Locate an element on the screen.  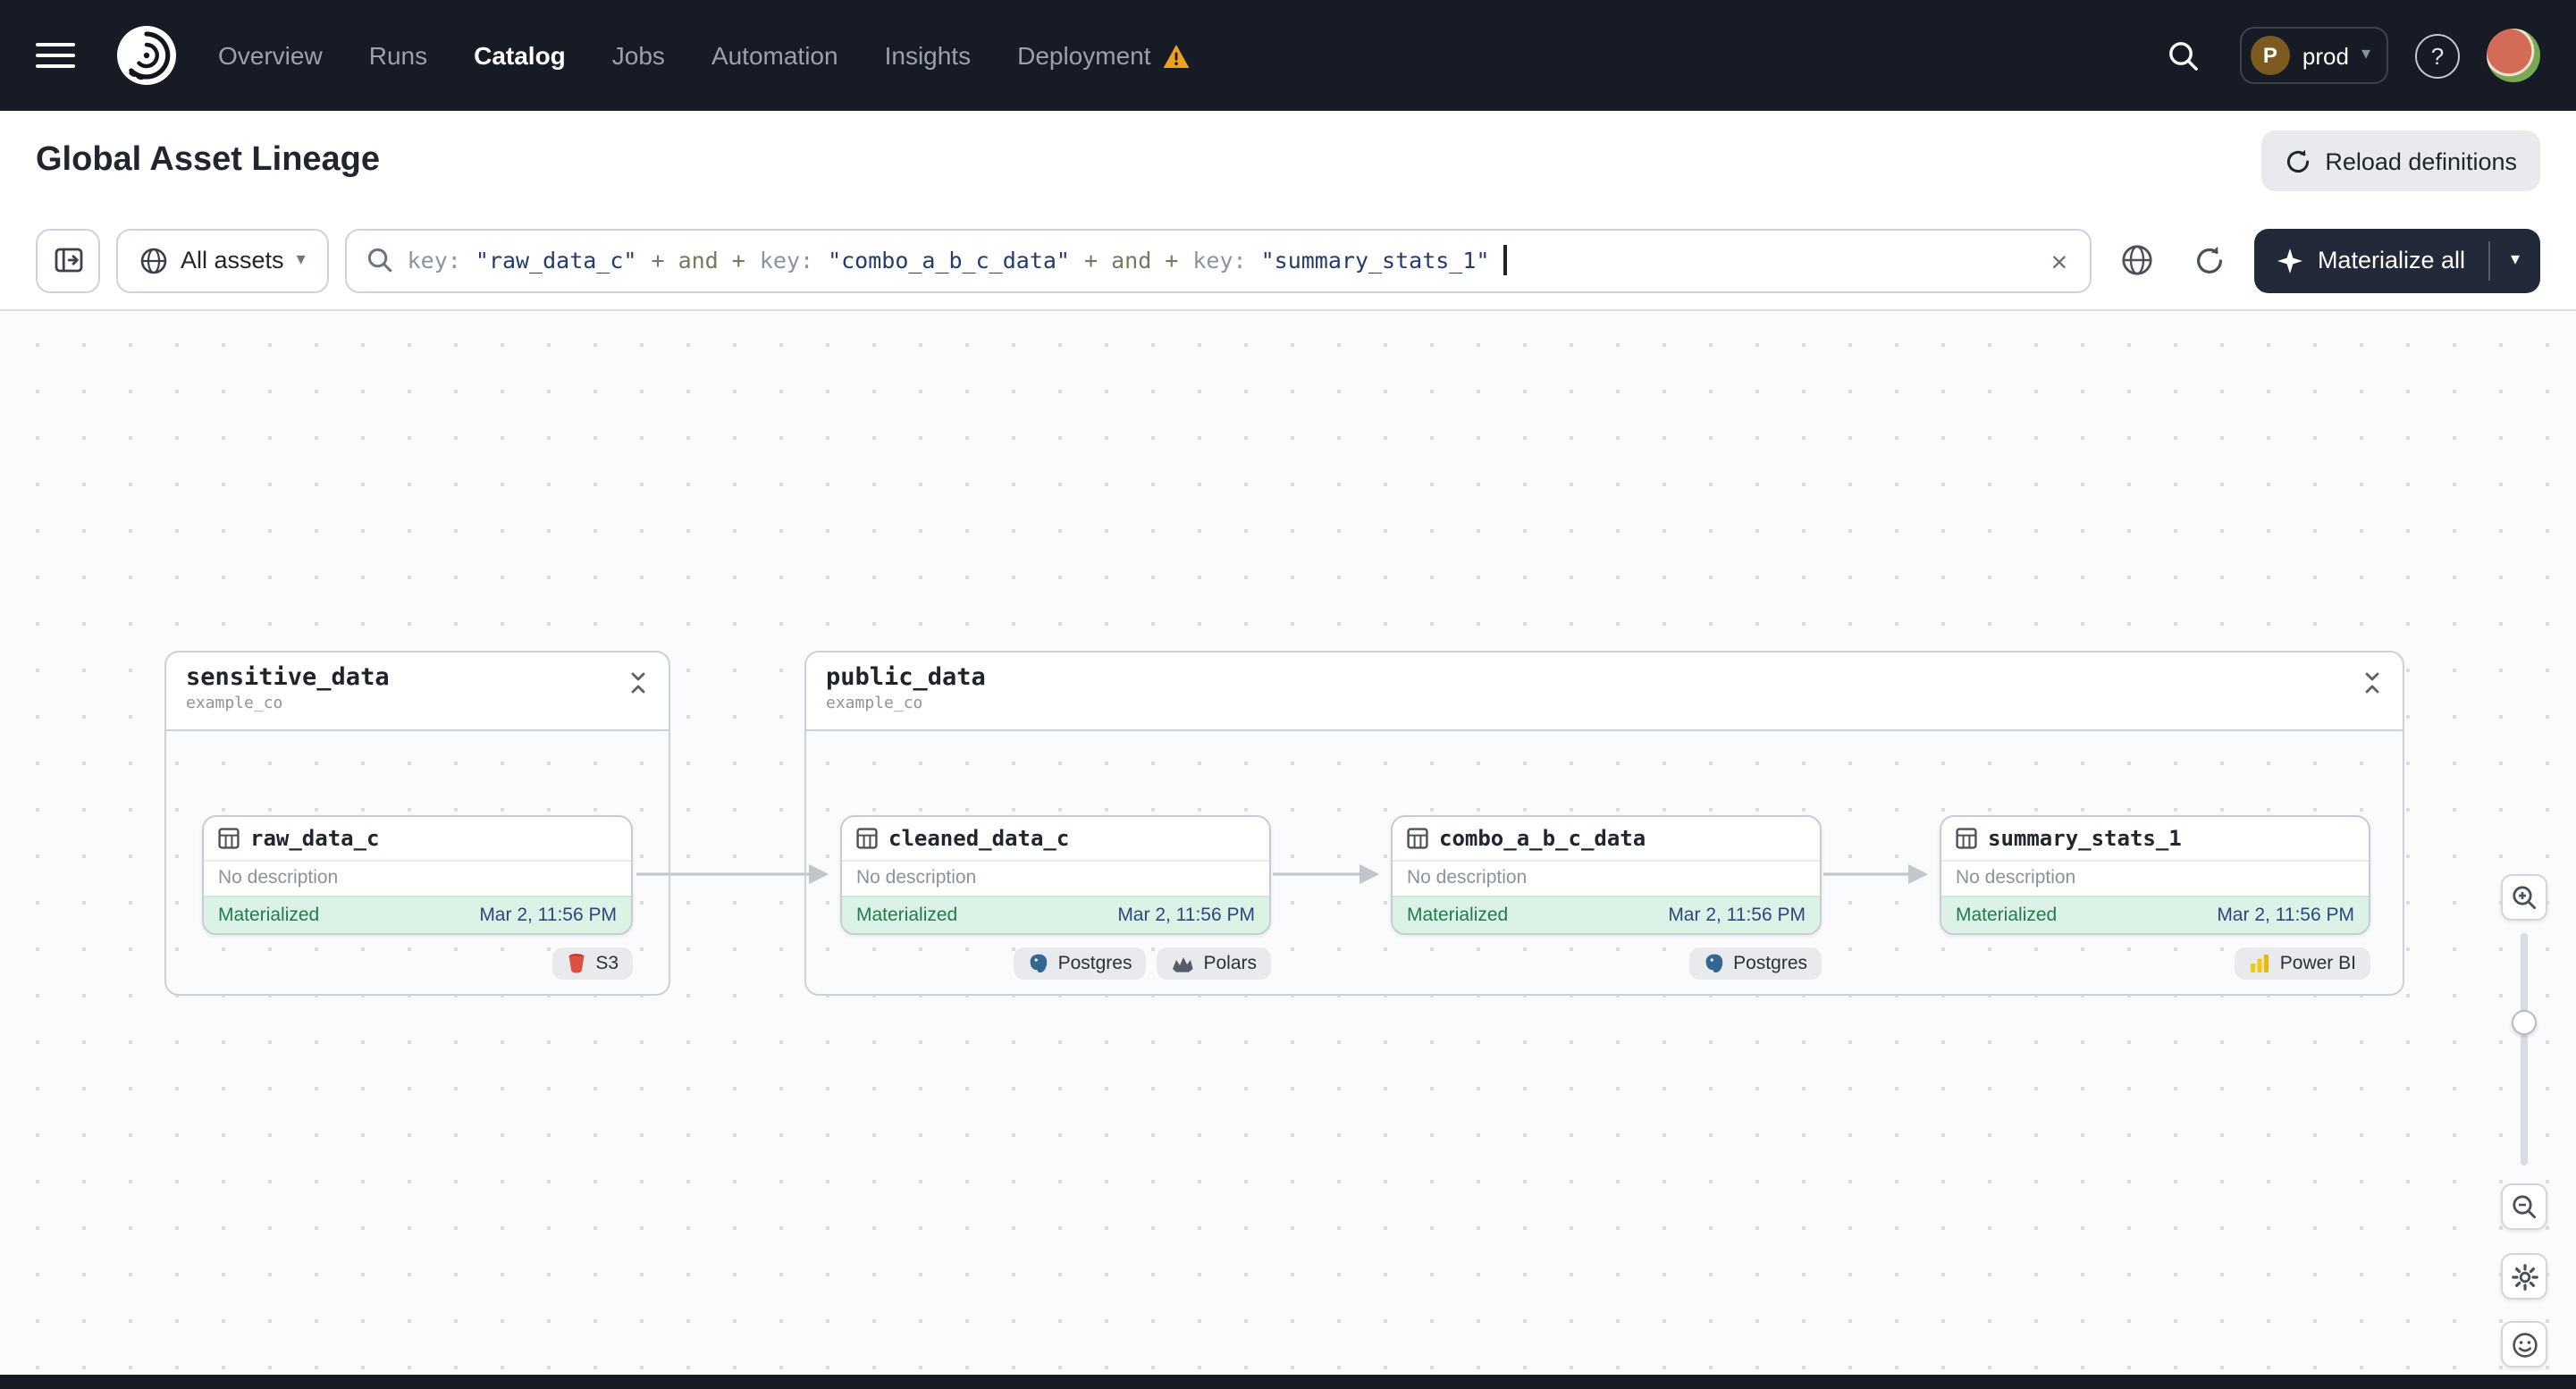
user-avatar is located at coordinates (2514, 55).